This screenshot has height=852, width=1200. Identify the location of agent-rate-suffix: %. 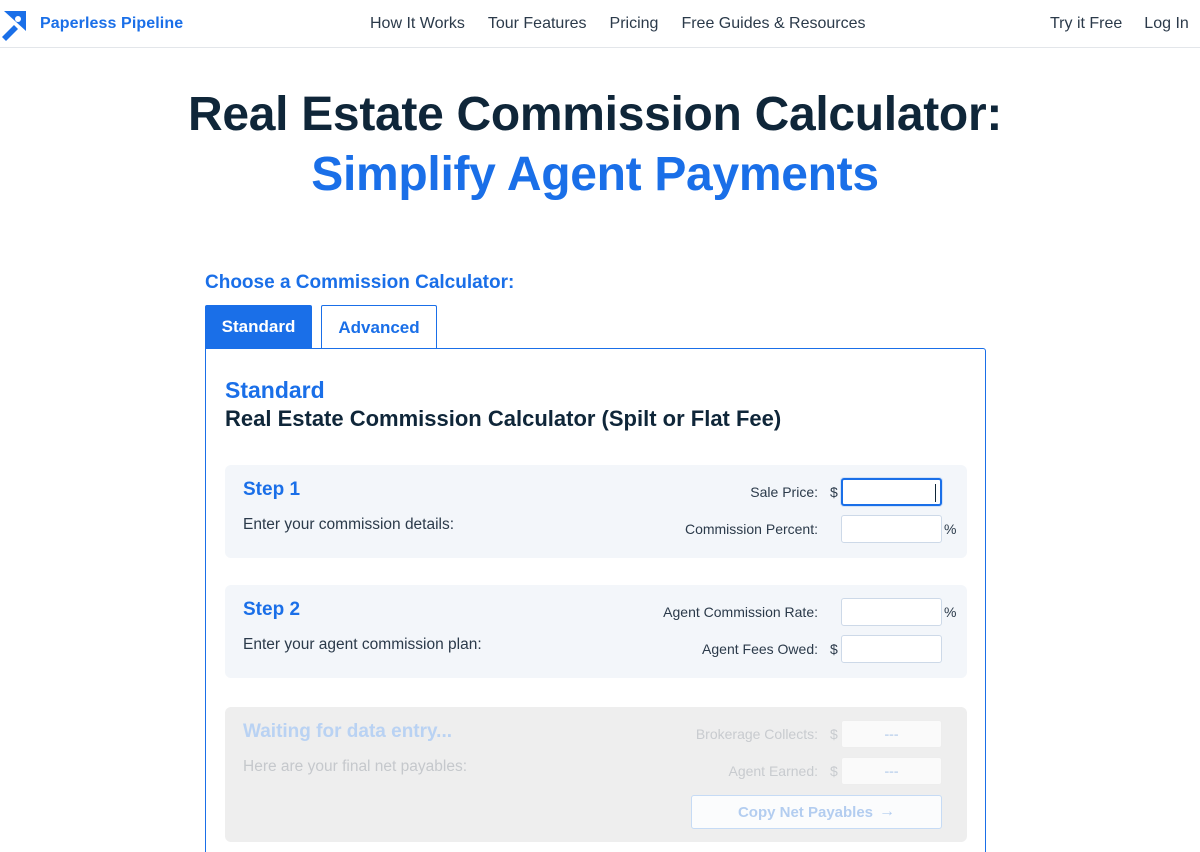
(950, 612).